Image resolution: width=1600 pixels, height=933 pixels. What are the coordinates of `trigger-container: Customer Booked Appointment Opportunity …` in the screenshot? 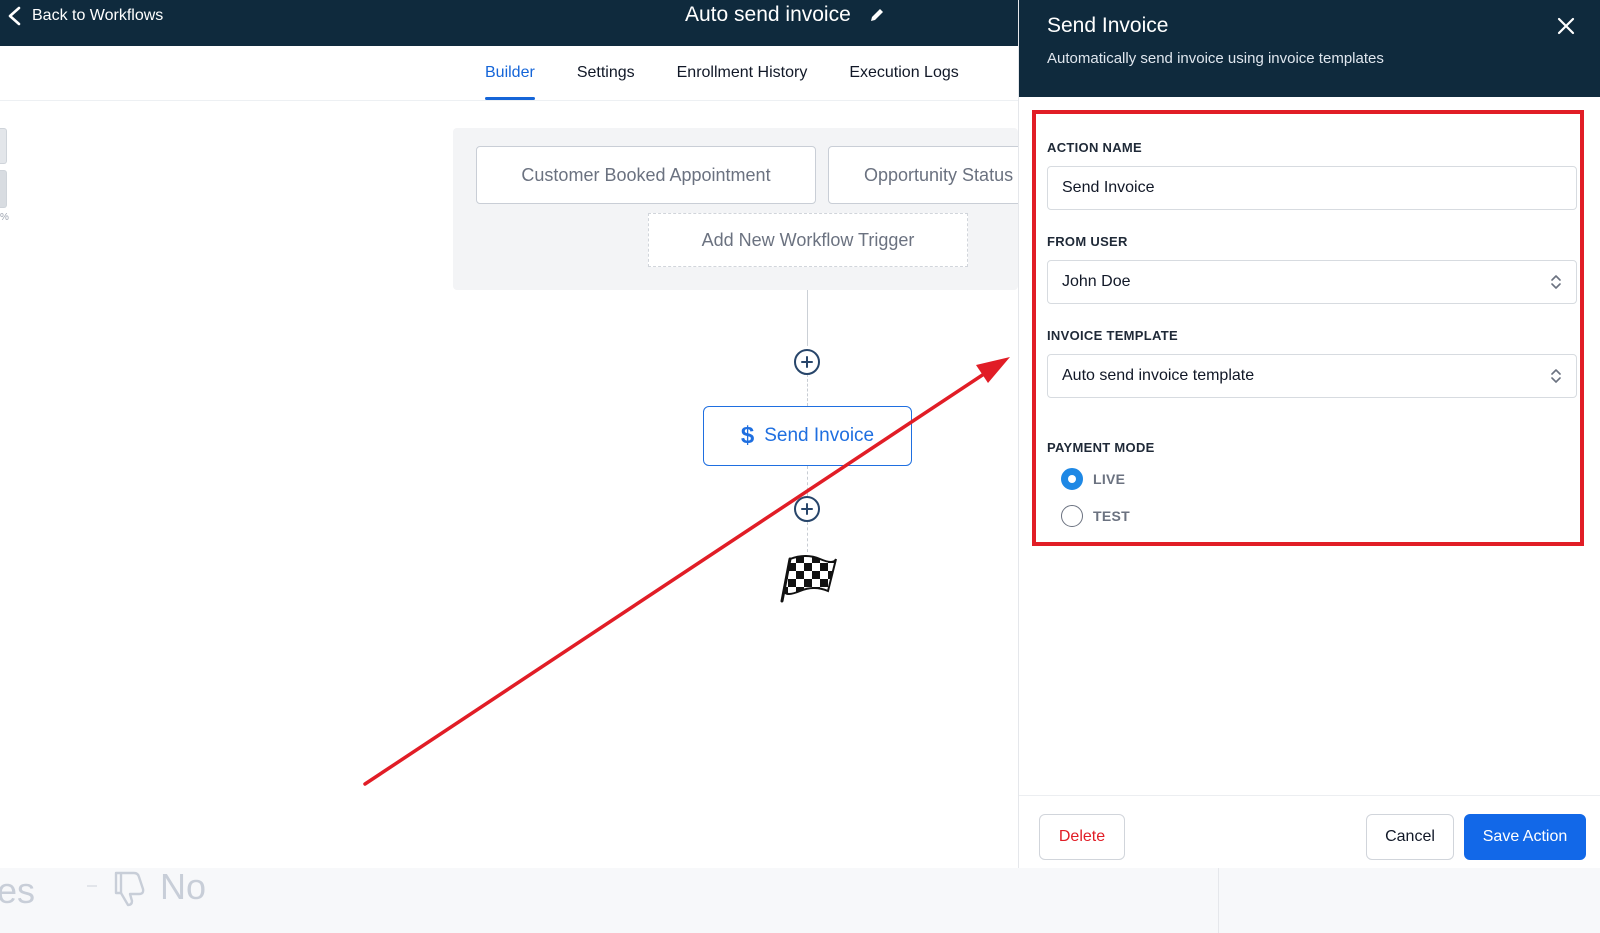 It's located at (735, 209).